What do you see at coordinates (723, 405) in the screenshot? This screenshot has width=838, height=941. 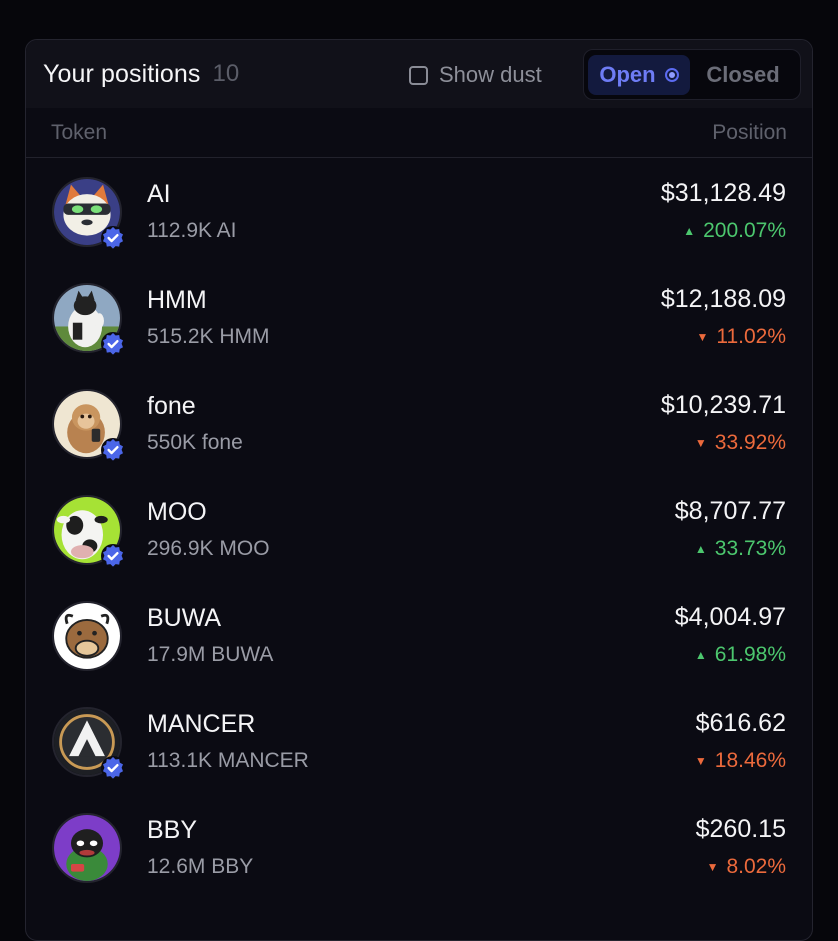 I see `position-value: $10,239.71` at bounding box center [723, 405].